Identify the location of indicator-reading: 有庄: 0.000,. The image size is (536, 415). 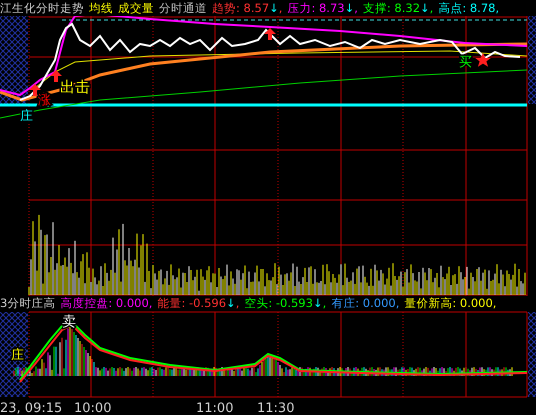
(365, 303).